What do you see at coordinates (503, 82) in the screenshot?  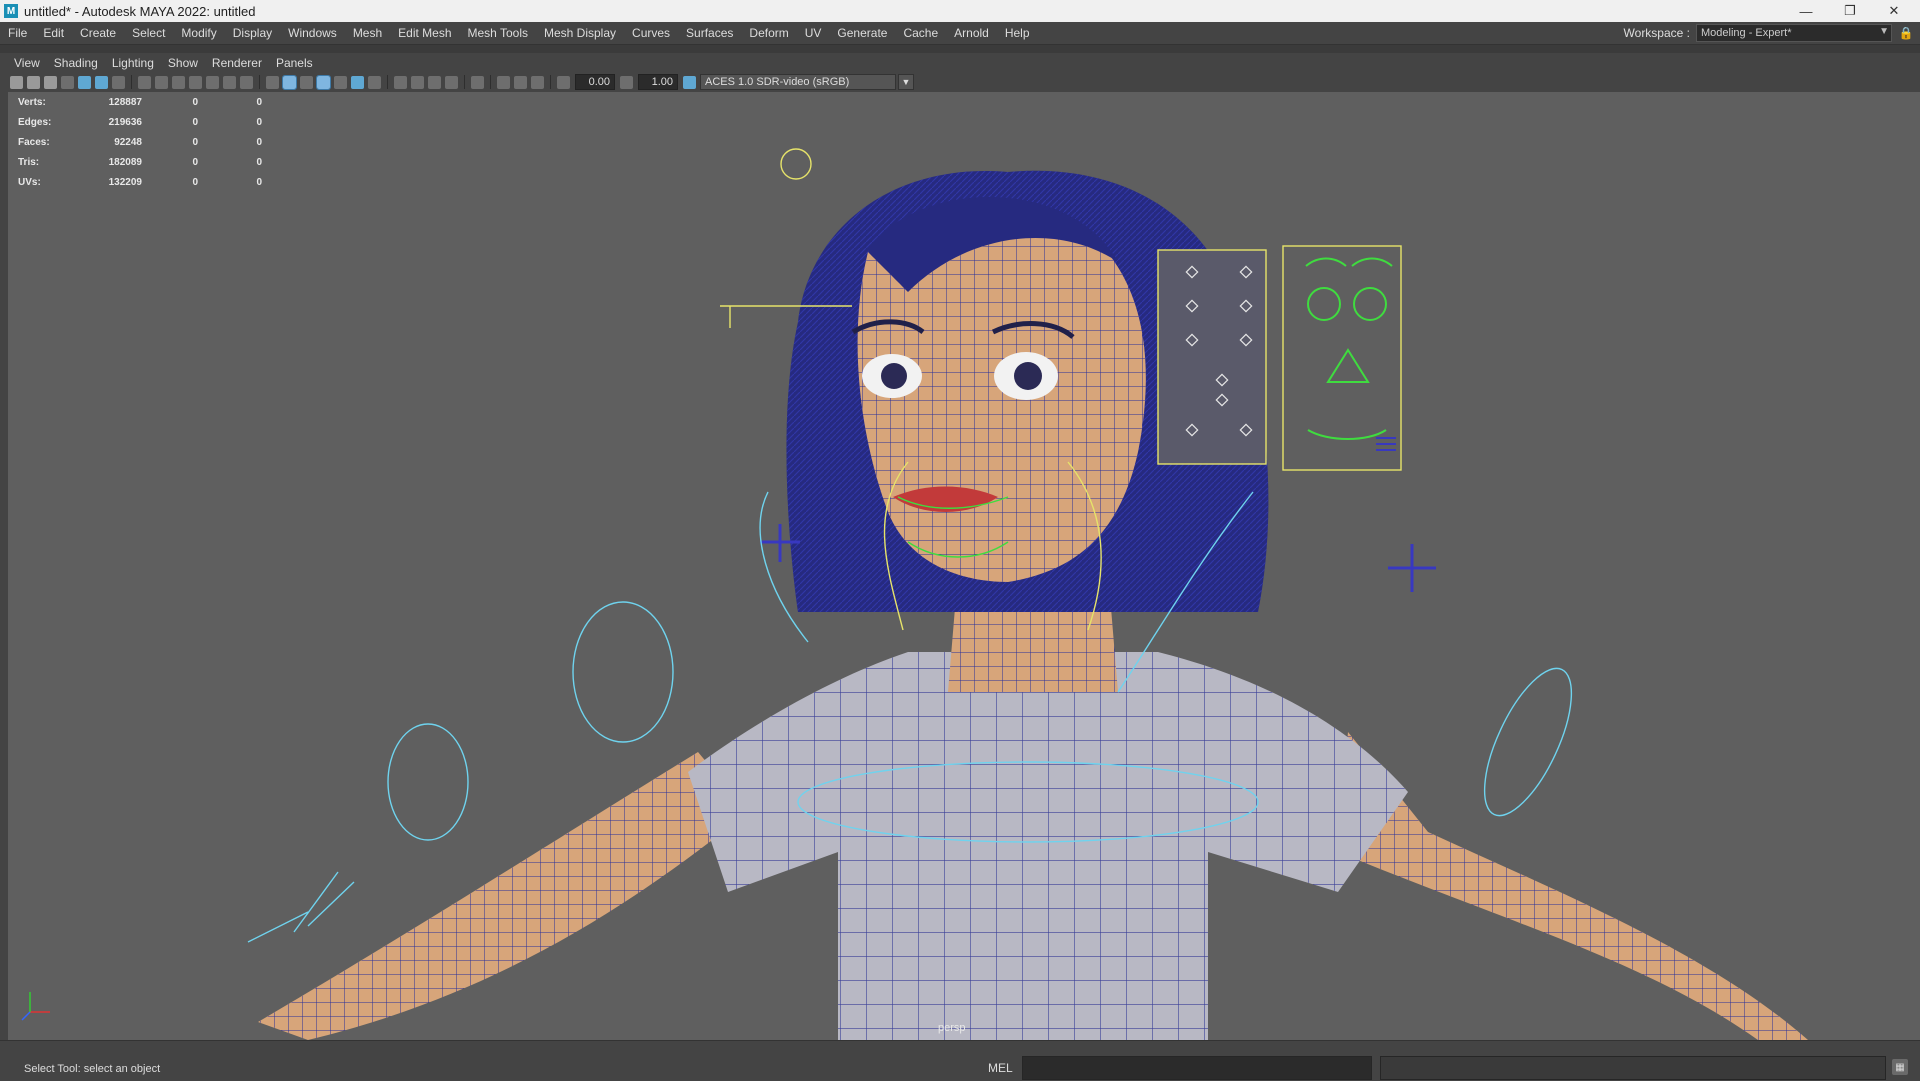 I see `xray-icon` at bounding box center [503, 82].